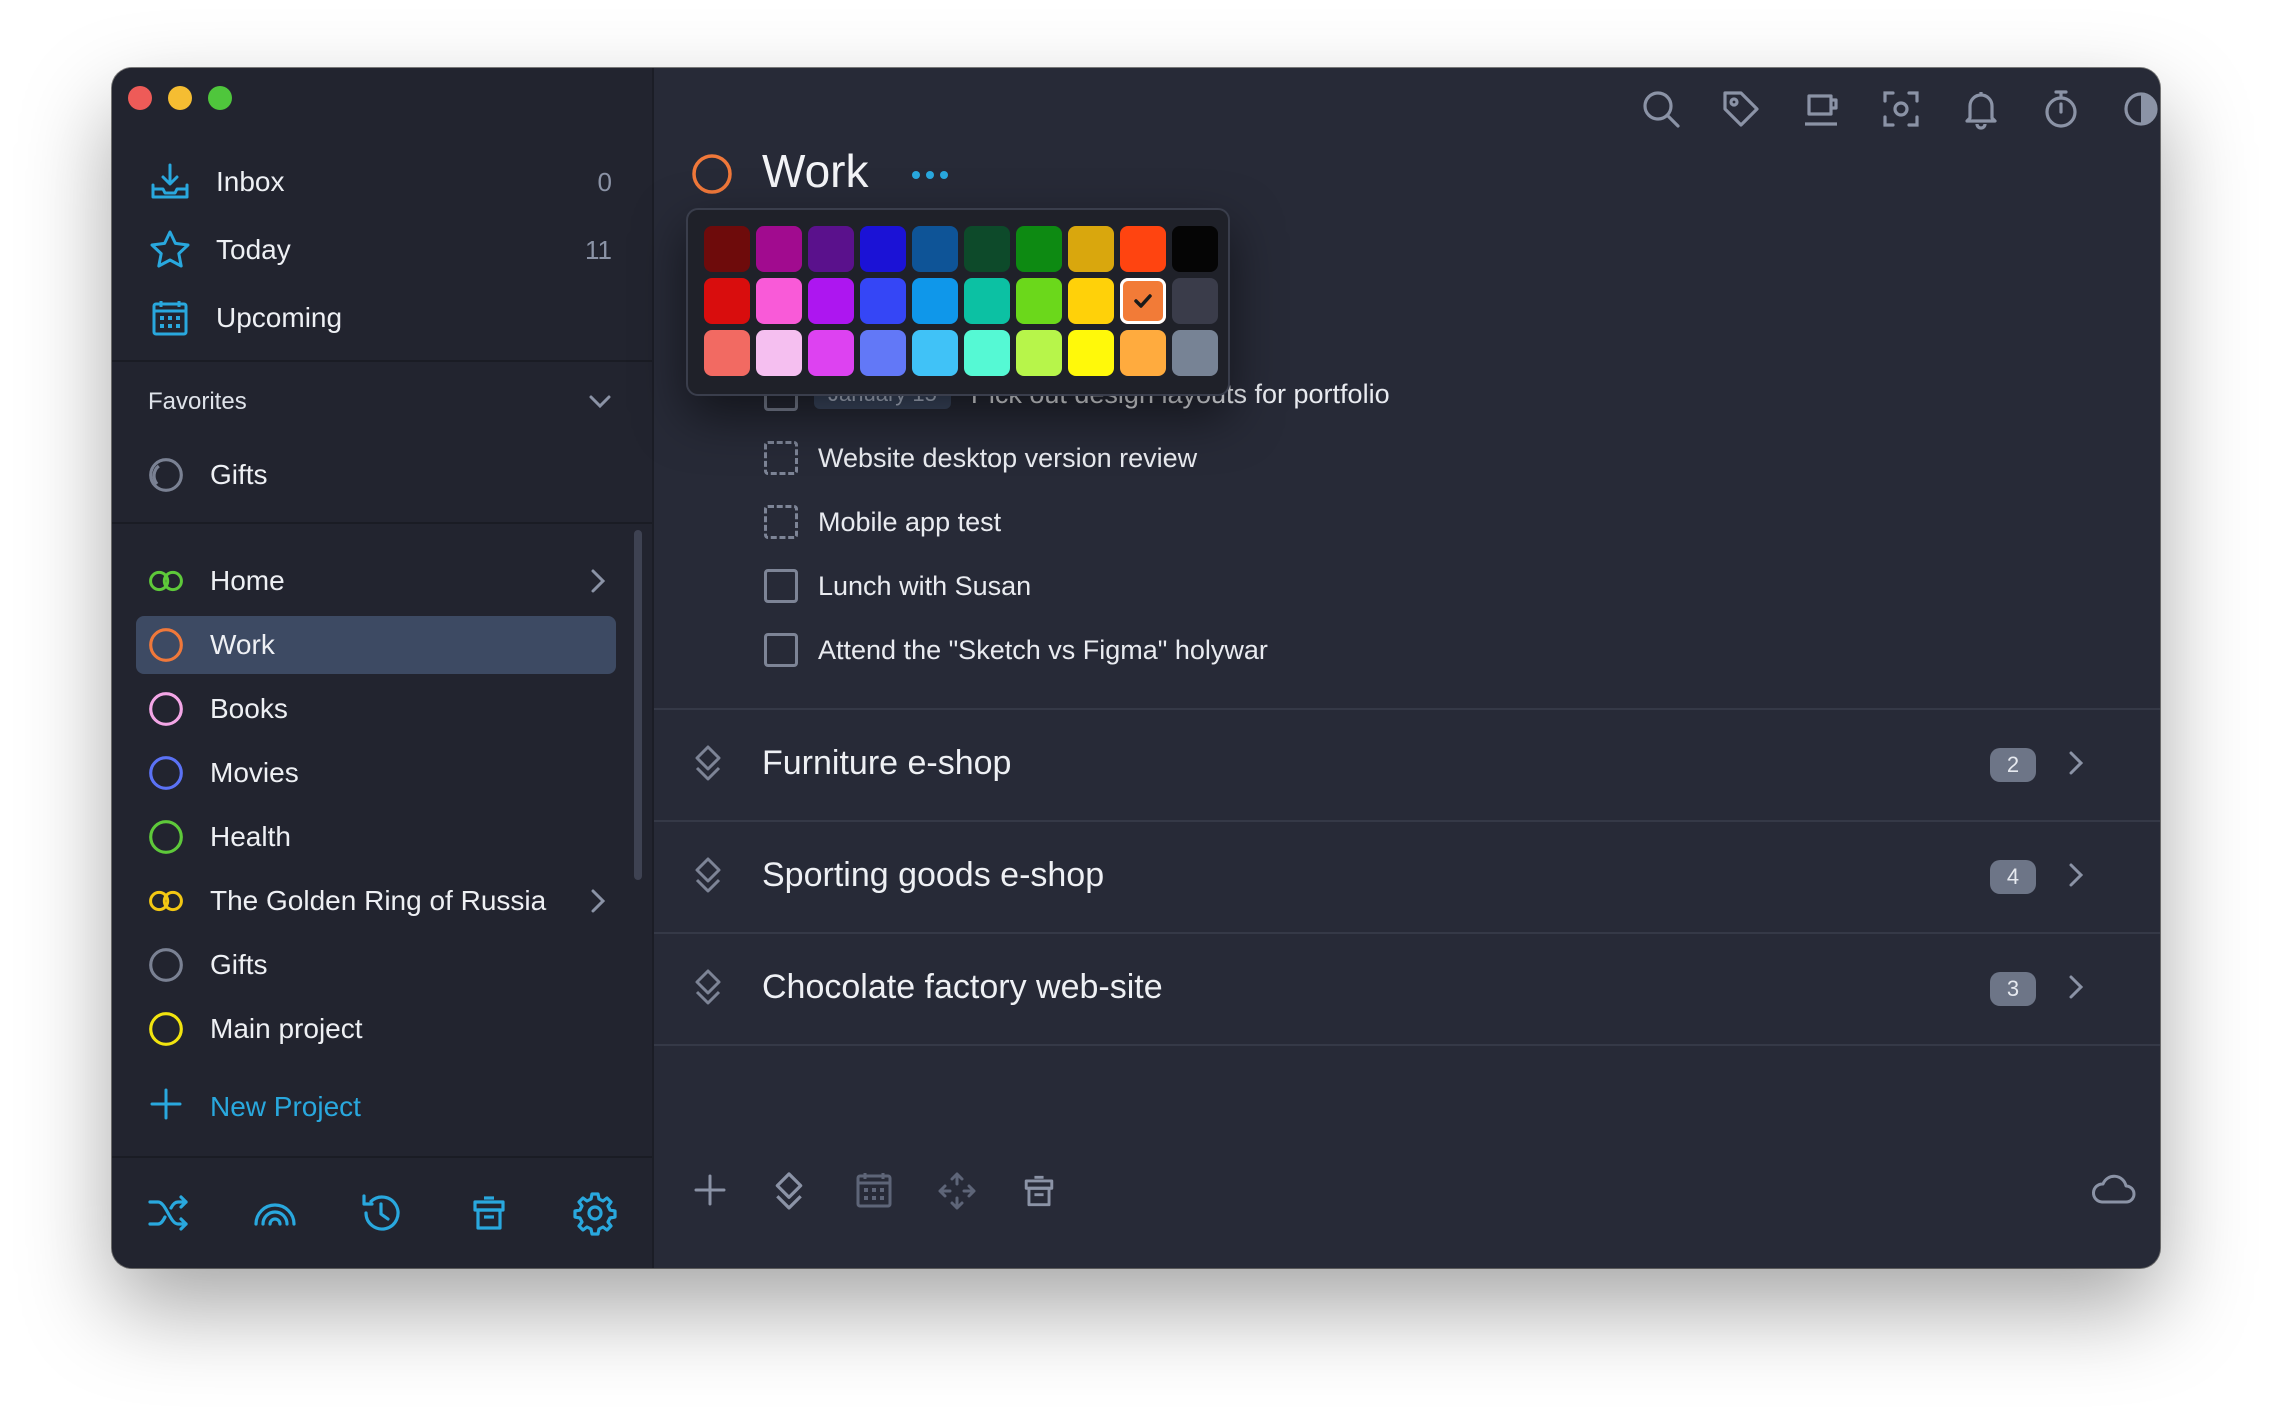 Image resolution: width=2272 pixels, height=1408 pixels. I want to click on search-icon, so click(1662, 110).